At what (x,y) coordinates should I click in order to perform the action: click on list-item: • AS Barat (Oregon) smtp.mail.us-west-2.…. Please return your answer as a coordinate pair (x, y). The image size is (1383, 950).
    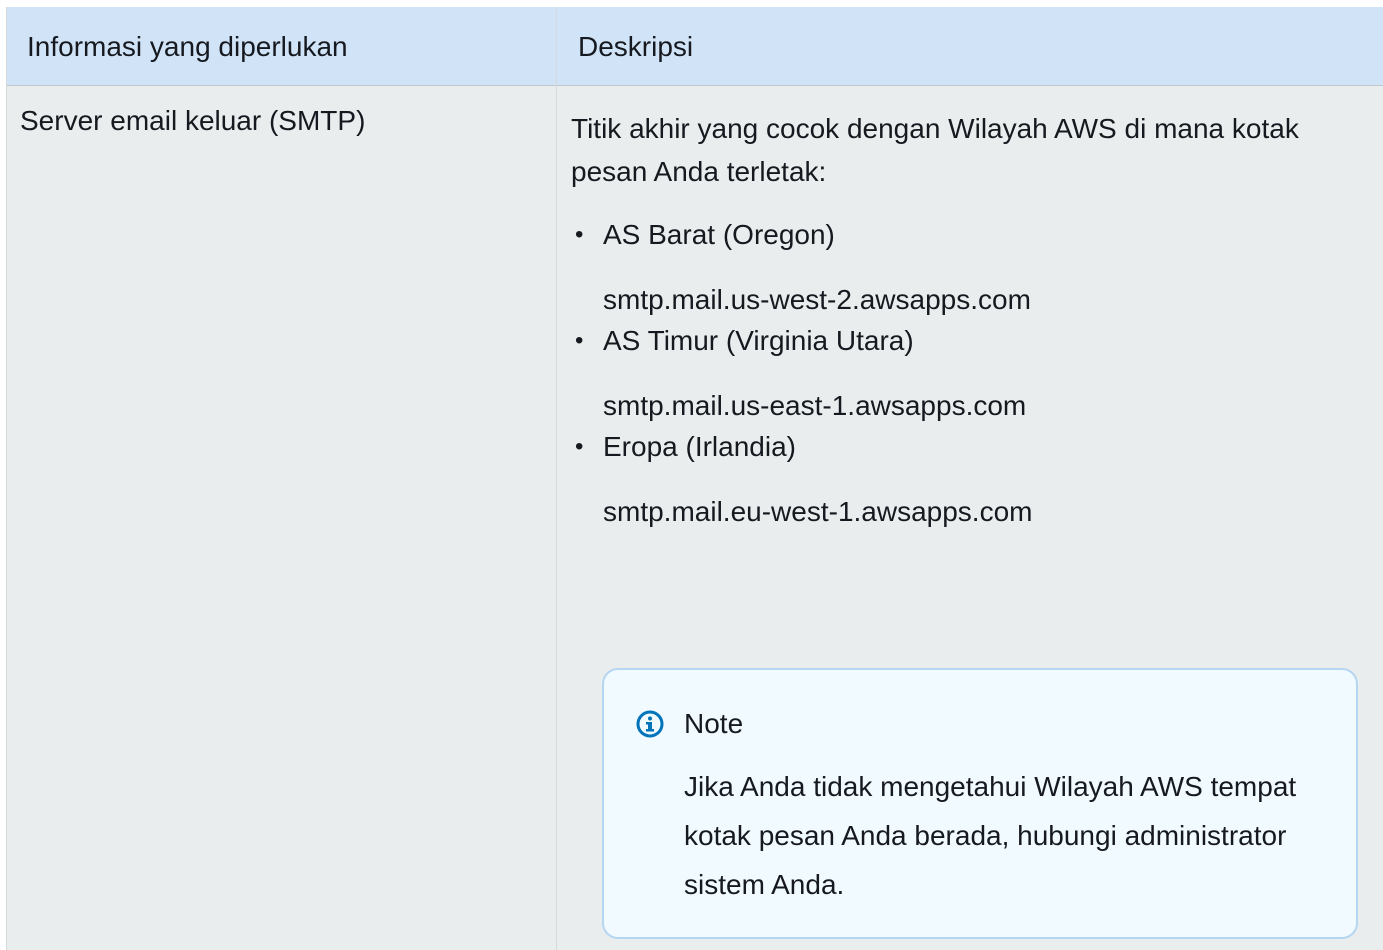
    Looking at the image, I should click on (966, 267).